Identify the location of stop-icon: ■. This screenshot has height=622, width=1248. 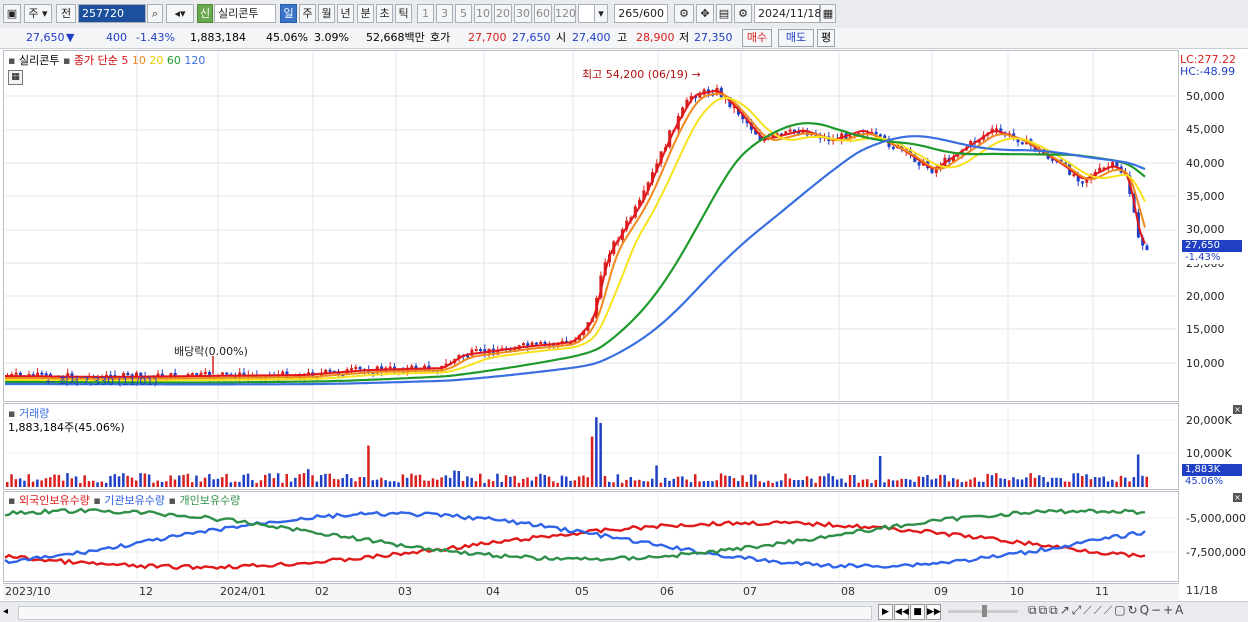
(917, 612).